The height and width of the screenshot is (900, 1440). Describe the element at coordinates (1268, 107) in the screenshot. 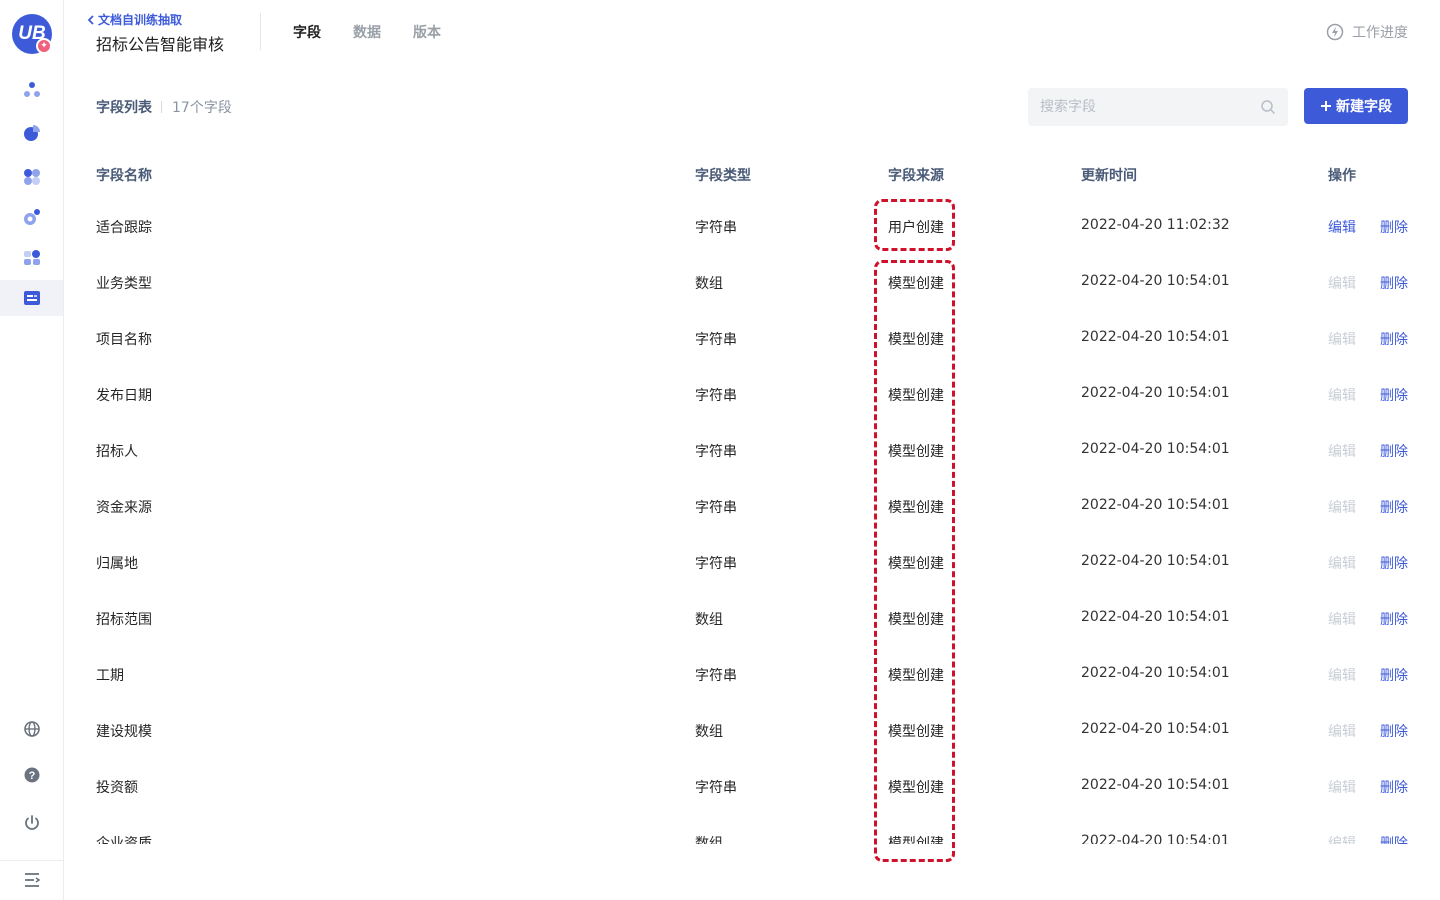

I see `search-icon` at that location.